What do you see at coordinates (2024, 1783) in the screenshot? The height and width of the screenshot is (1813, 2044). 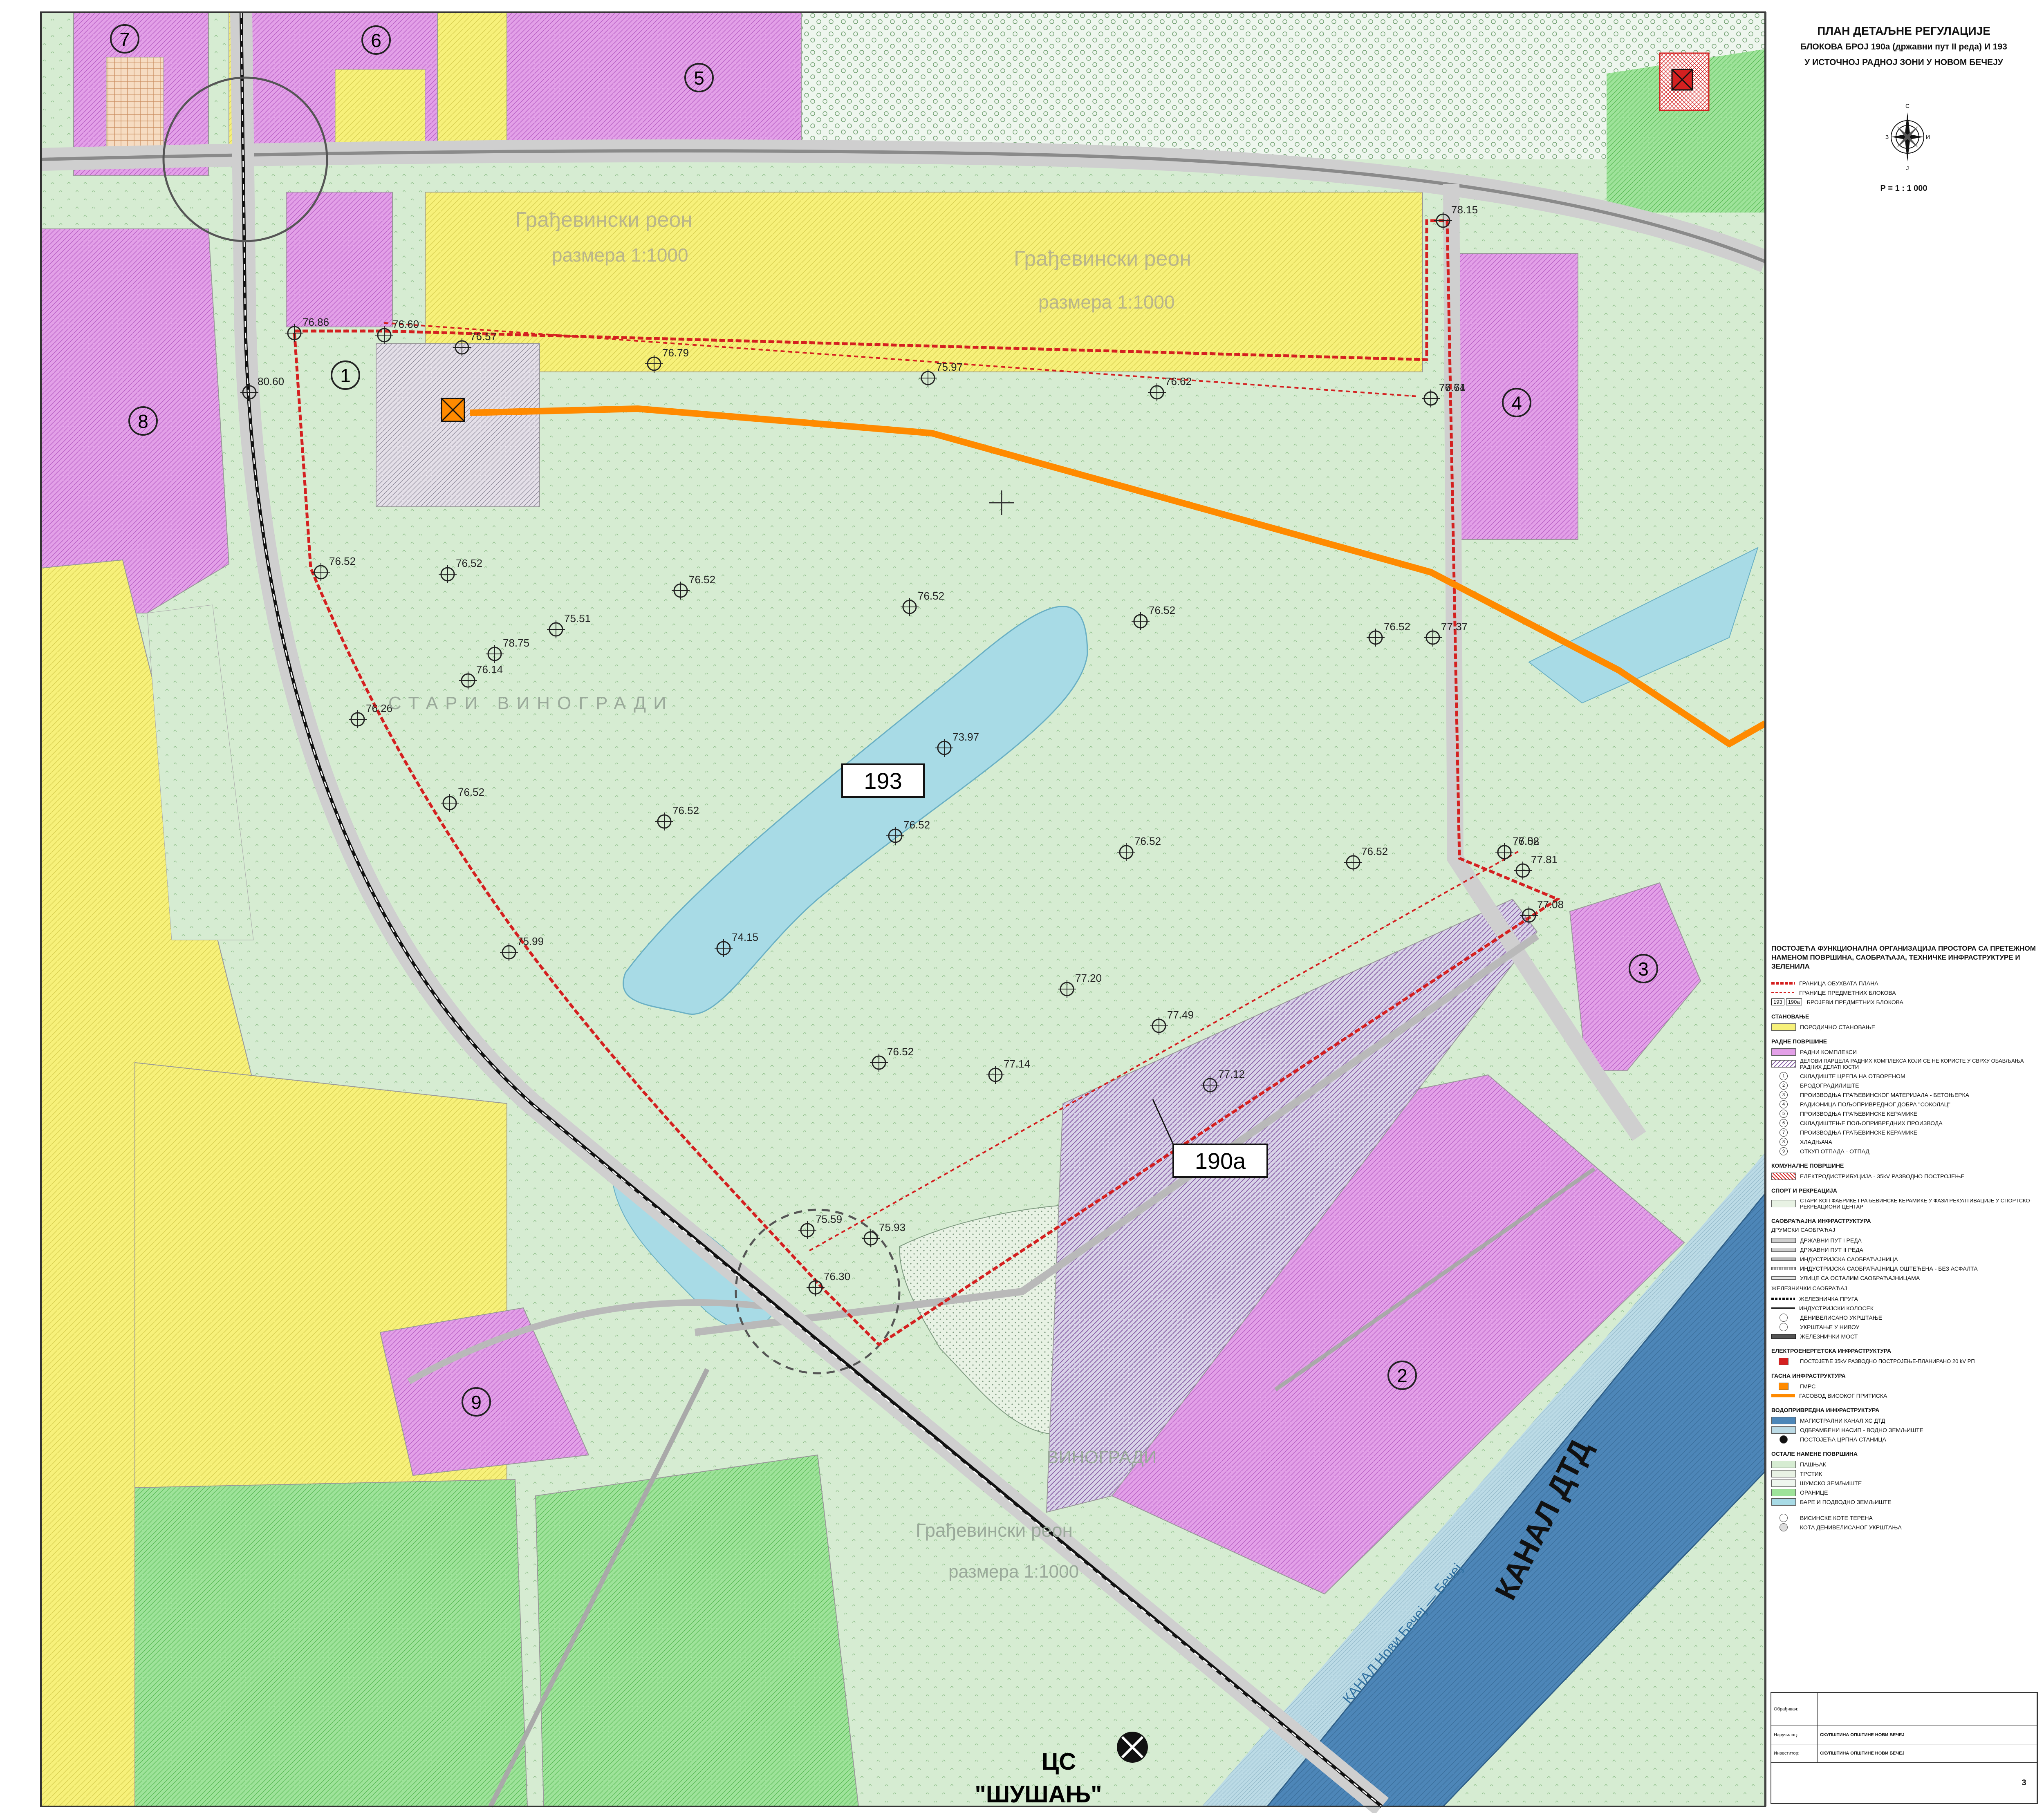 I see `tp-sheet-number: 3` at bounding box center [2024, 1783].